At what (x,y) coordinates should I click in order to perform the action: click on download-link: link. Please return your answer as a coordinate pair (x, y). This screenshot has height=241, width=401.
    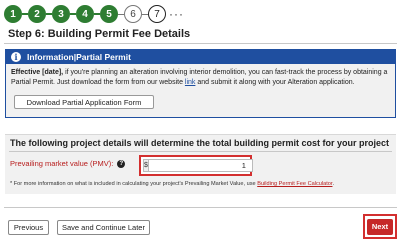
    Looking at the image, I should click on (190, 82).